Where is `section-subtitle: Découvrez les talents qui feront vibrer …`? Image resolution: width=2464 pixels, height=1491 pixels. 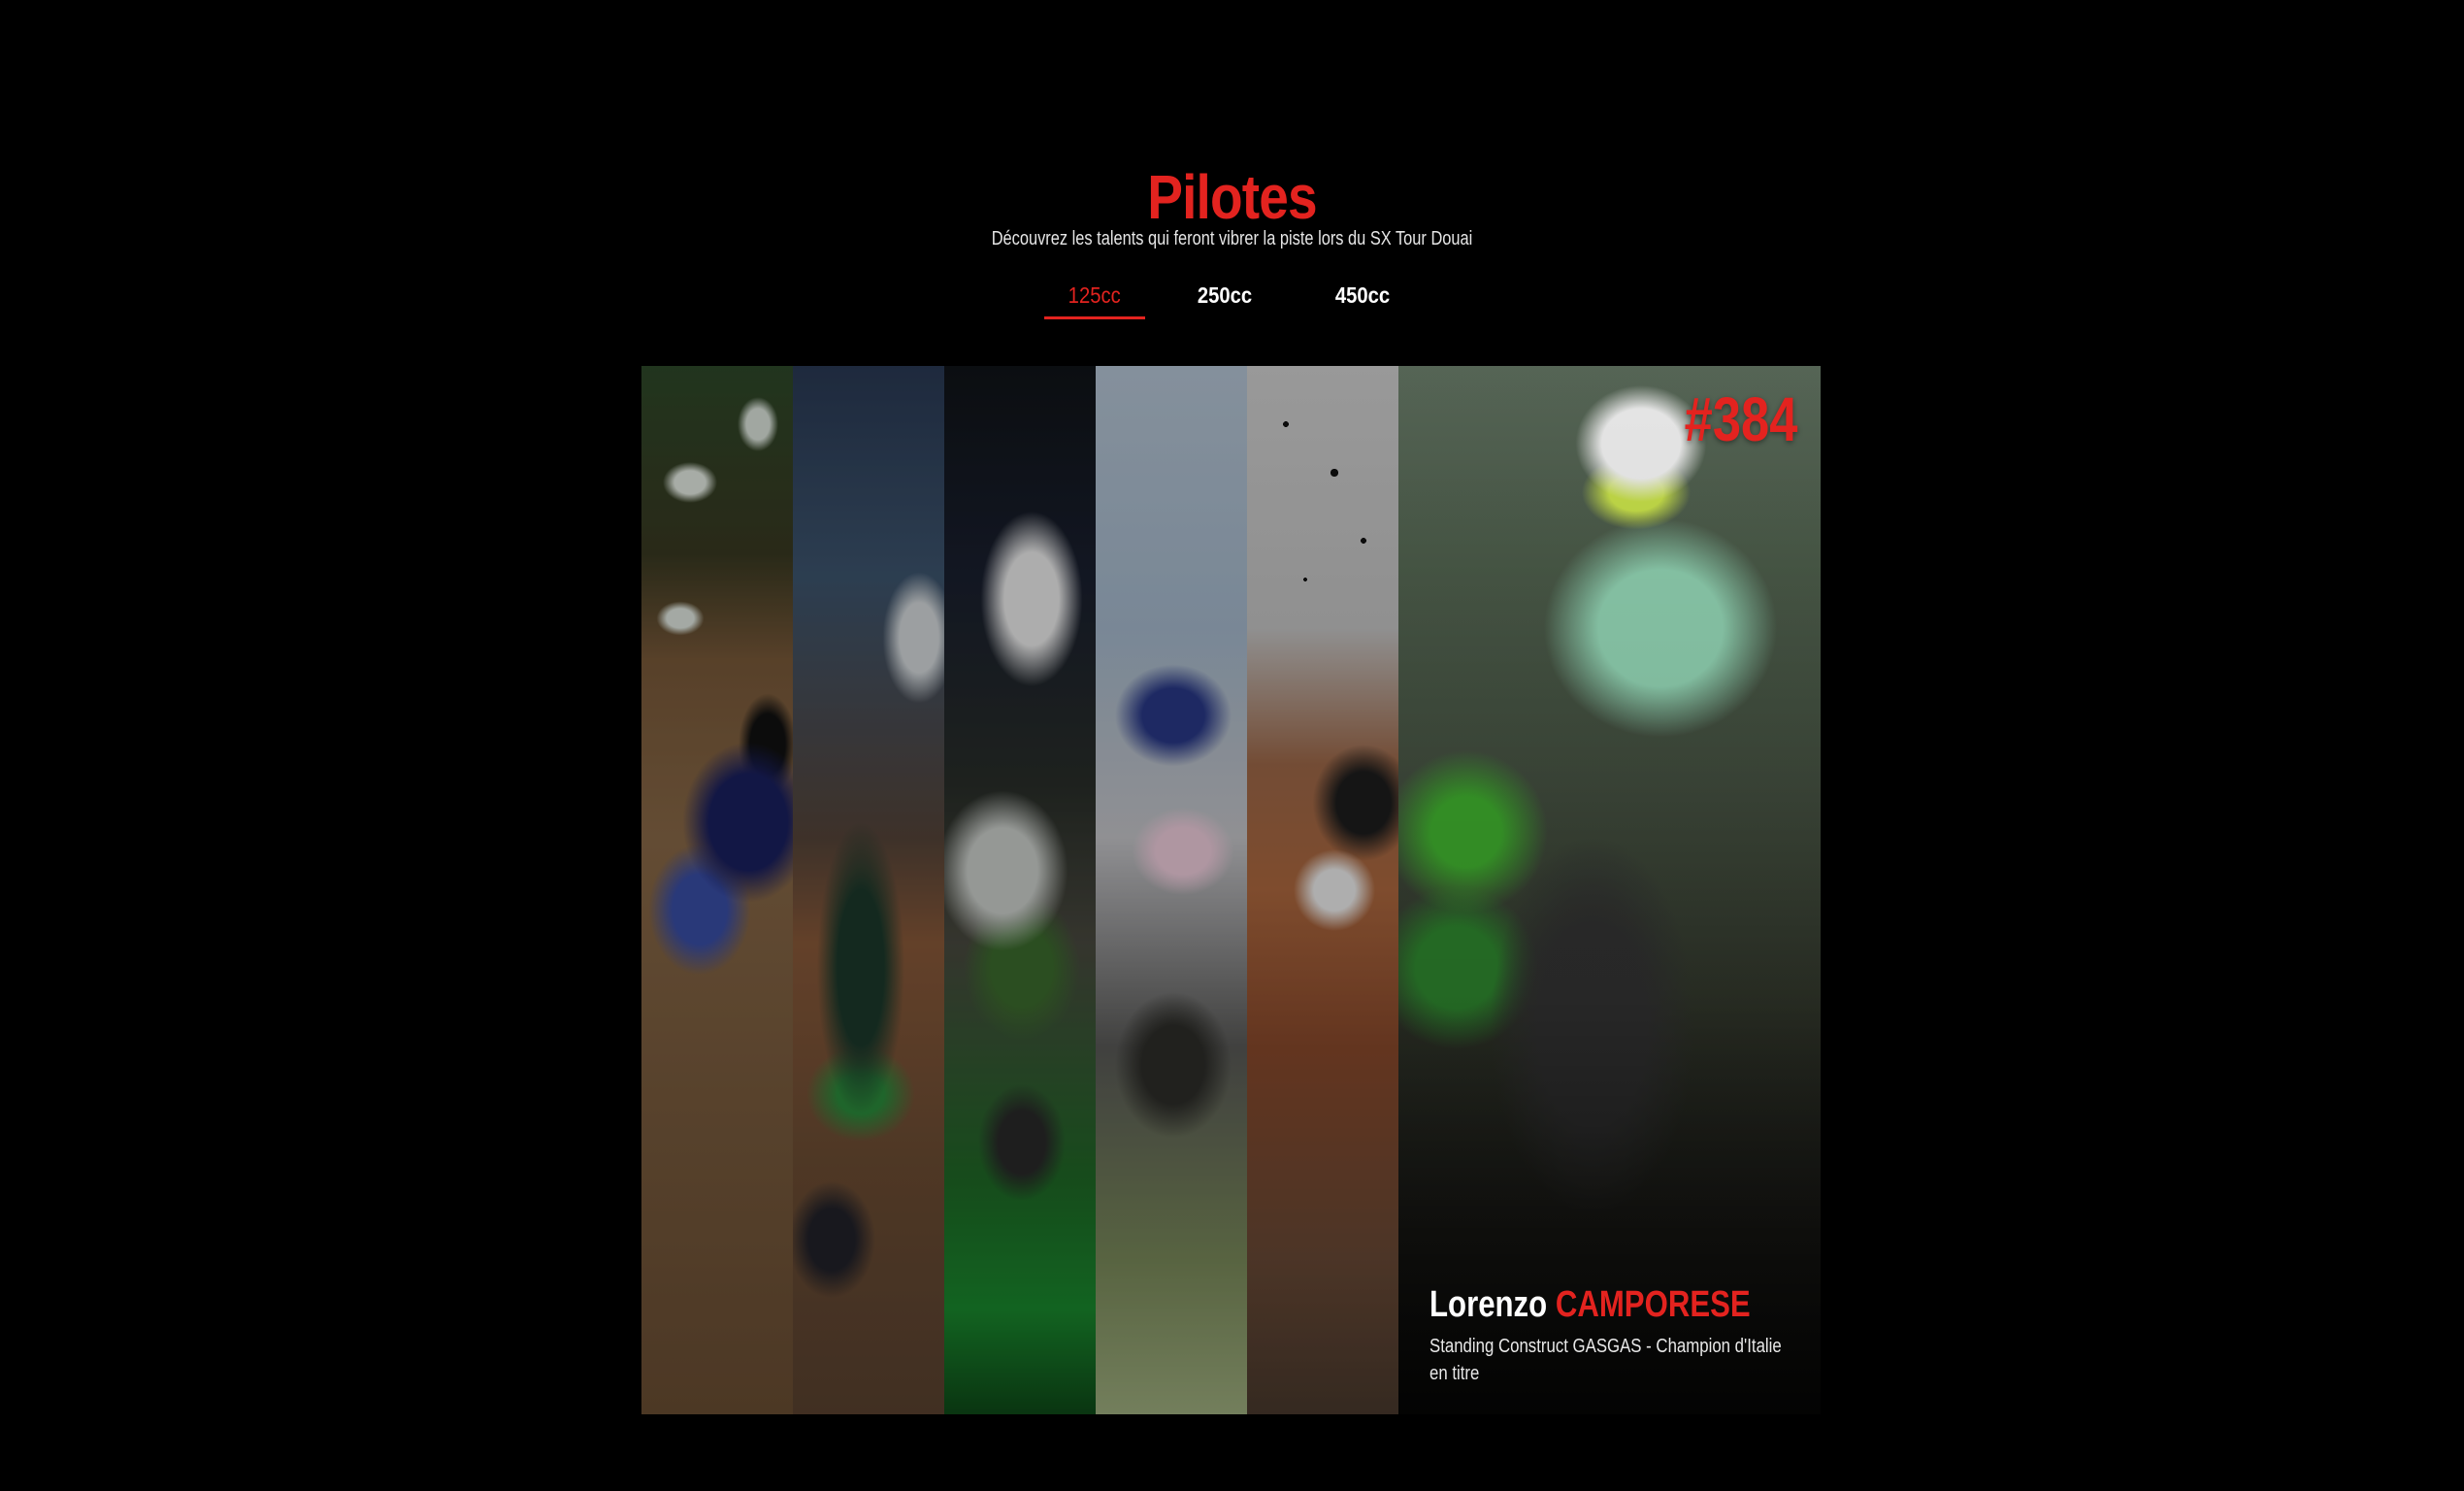 section-subtitle: Découvrez les talents qui feront vibrer … is located at coordinates (1232, 239).